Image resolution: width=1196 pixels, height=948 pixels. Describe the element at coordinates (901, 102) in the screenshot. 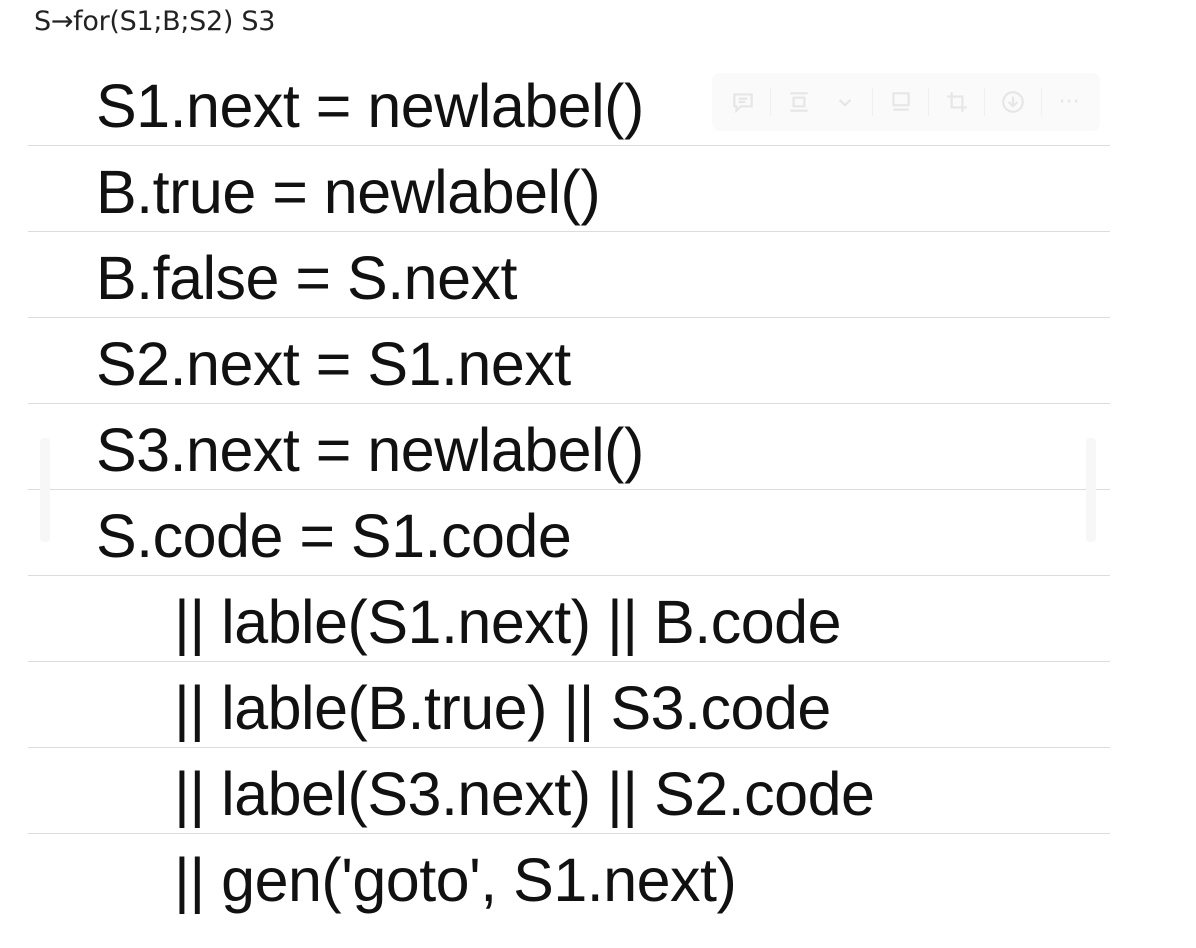

I see `caption-icon` at that location.